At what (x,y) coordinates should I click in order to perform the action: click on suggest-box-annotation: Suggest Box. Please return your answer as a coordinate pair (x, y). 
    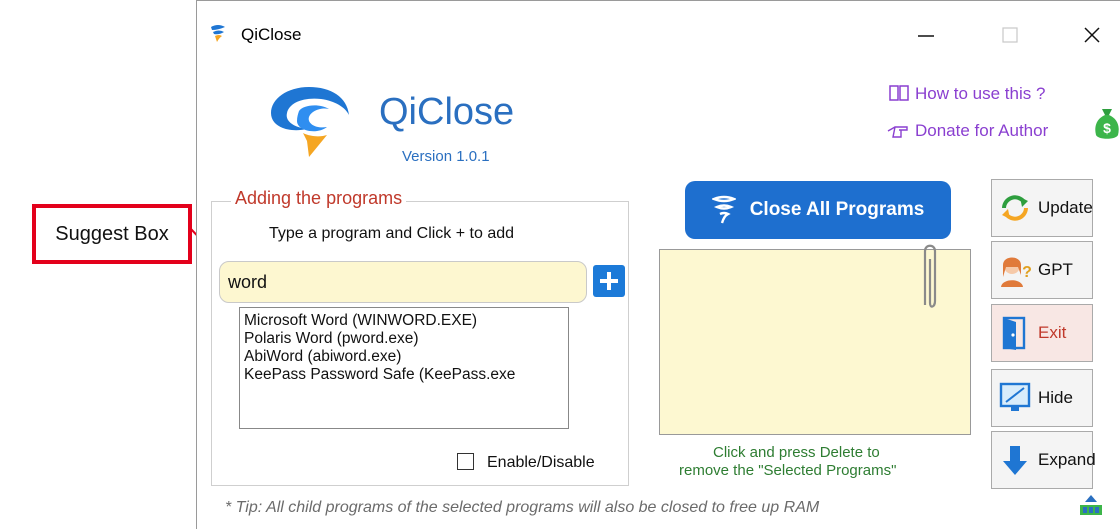
    Looking at the image, I should click on (112, 234).